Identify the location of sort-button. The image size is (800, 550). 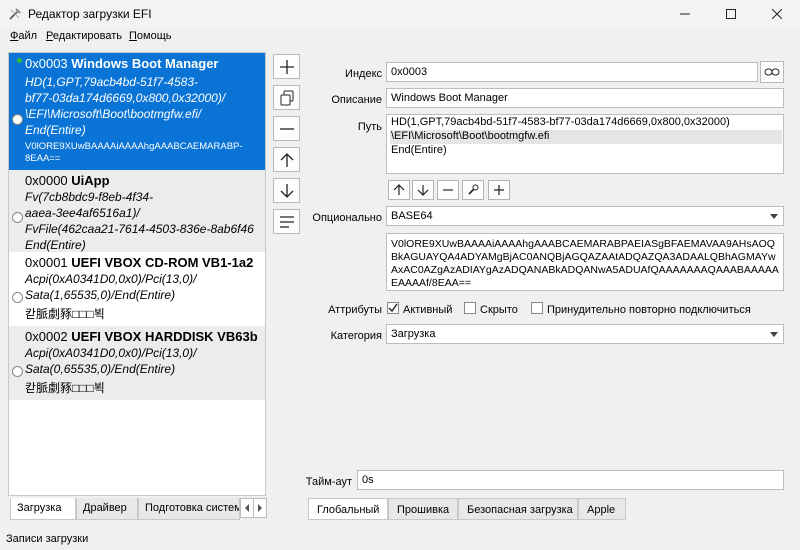
(286, 221).